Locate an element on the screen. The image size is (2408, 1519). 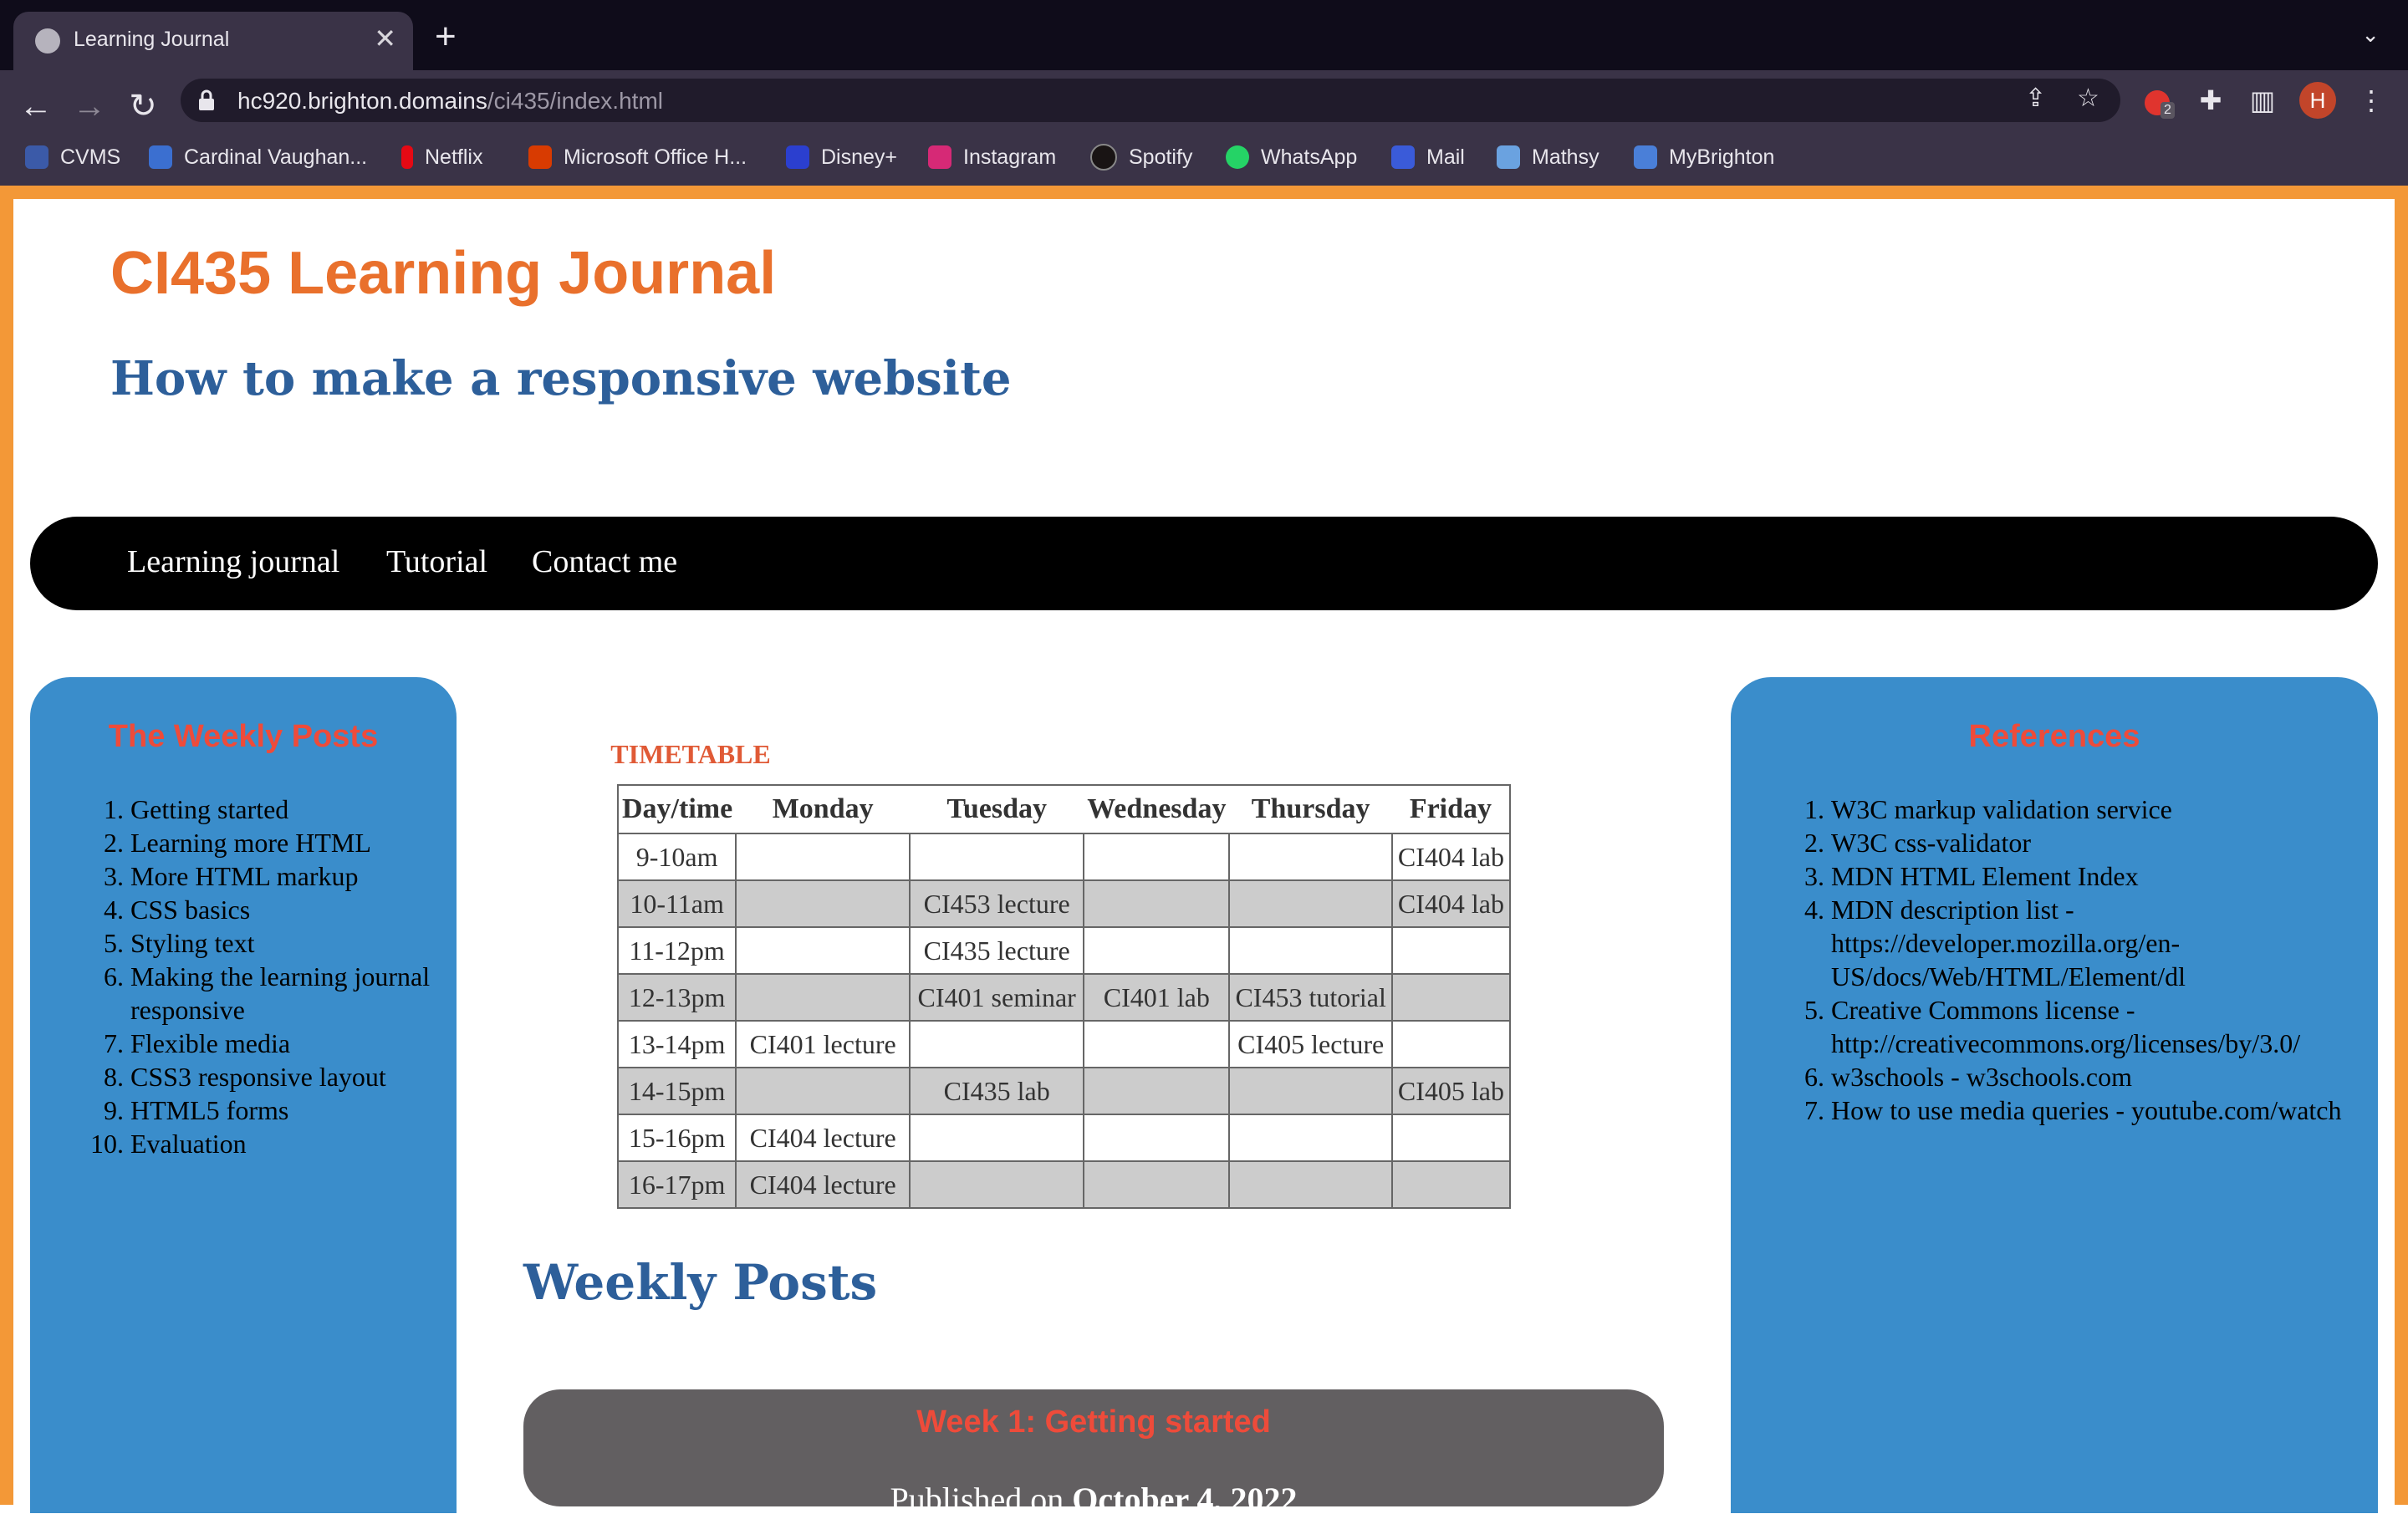
list-item: W3C css-validator is located at coordinates (2098, 842).